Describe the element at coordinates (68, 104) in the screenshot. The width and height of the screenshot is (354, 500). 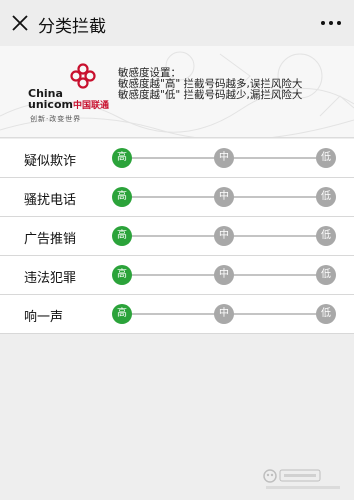
I see `logo-text-unicom: unicom中国联通` at that location.